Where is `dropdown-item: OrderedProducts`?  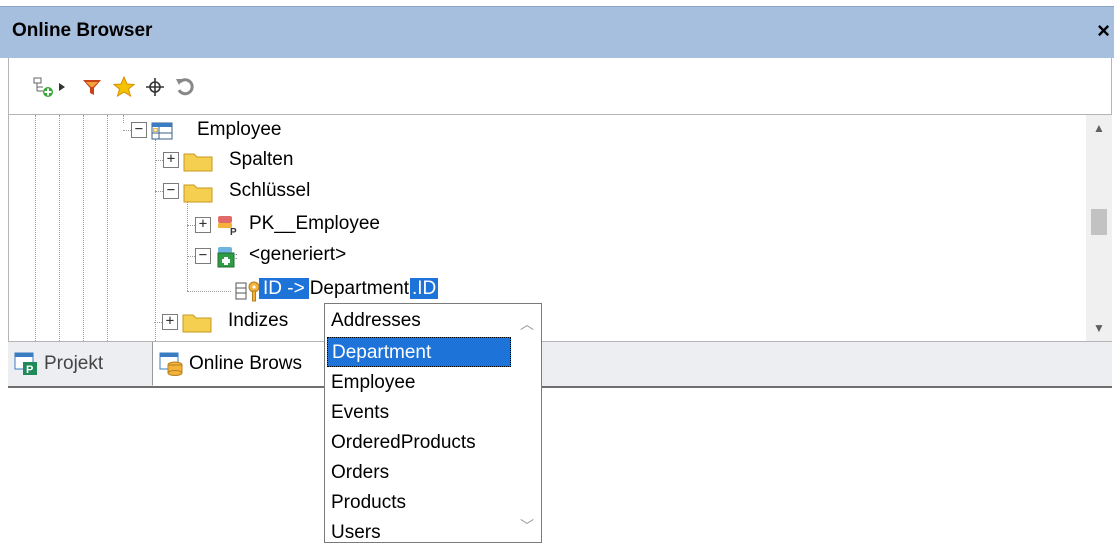
dropdown-item: OrderedProducts is located at coordinates (401, 443).